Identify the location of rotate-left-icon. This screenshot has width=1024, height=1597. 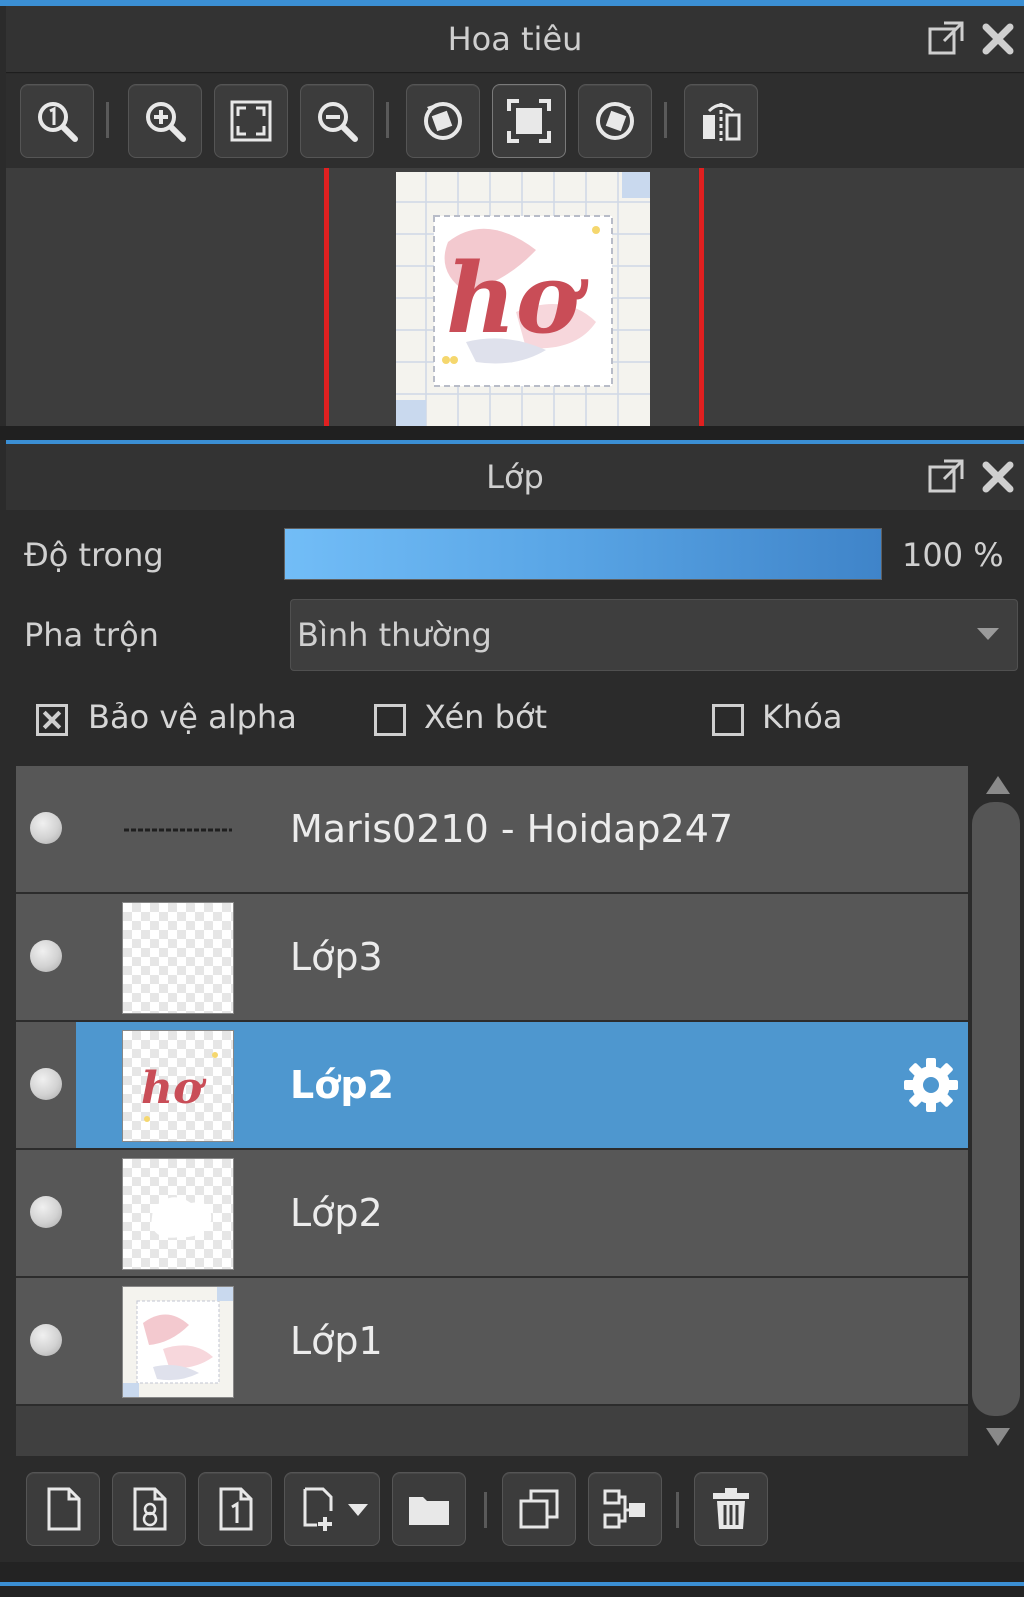
(443, 121).